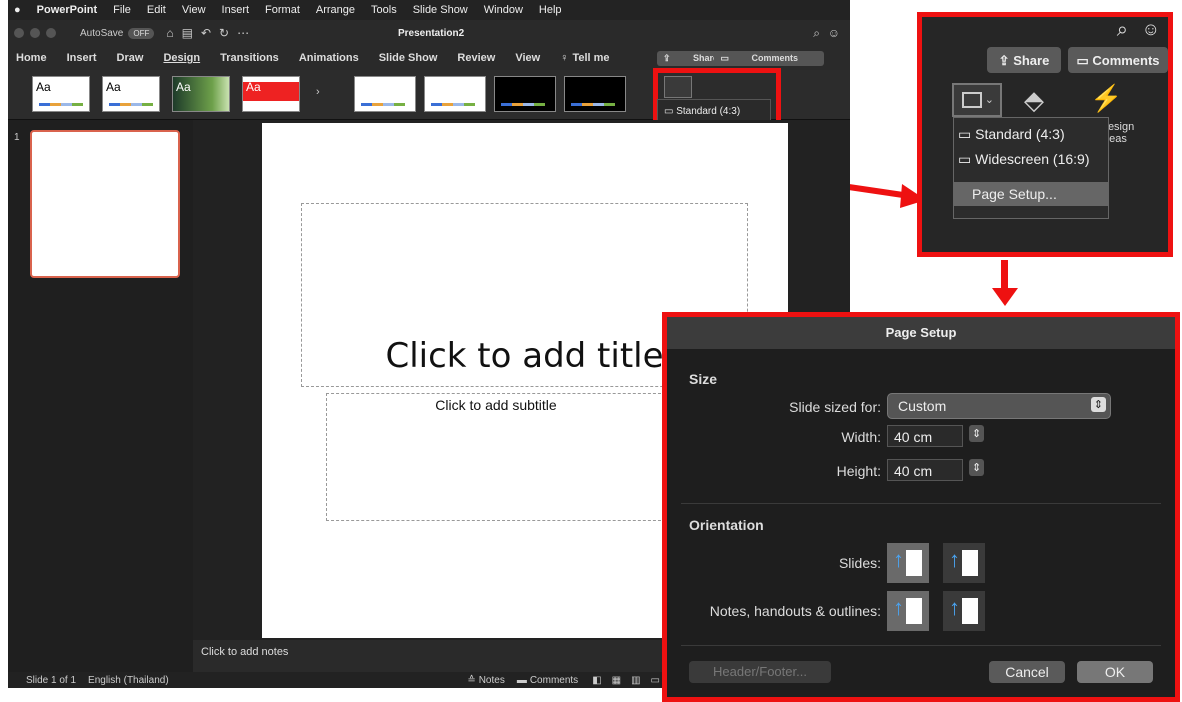 The height and width of the screenshot is (702, 1182). What do you see at coordinates (596, 680) in the screenshot?
I see `normal-view-icon: ◧` at bounding box center [596, 680].